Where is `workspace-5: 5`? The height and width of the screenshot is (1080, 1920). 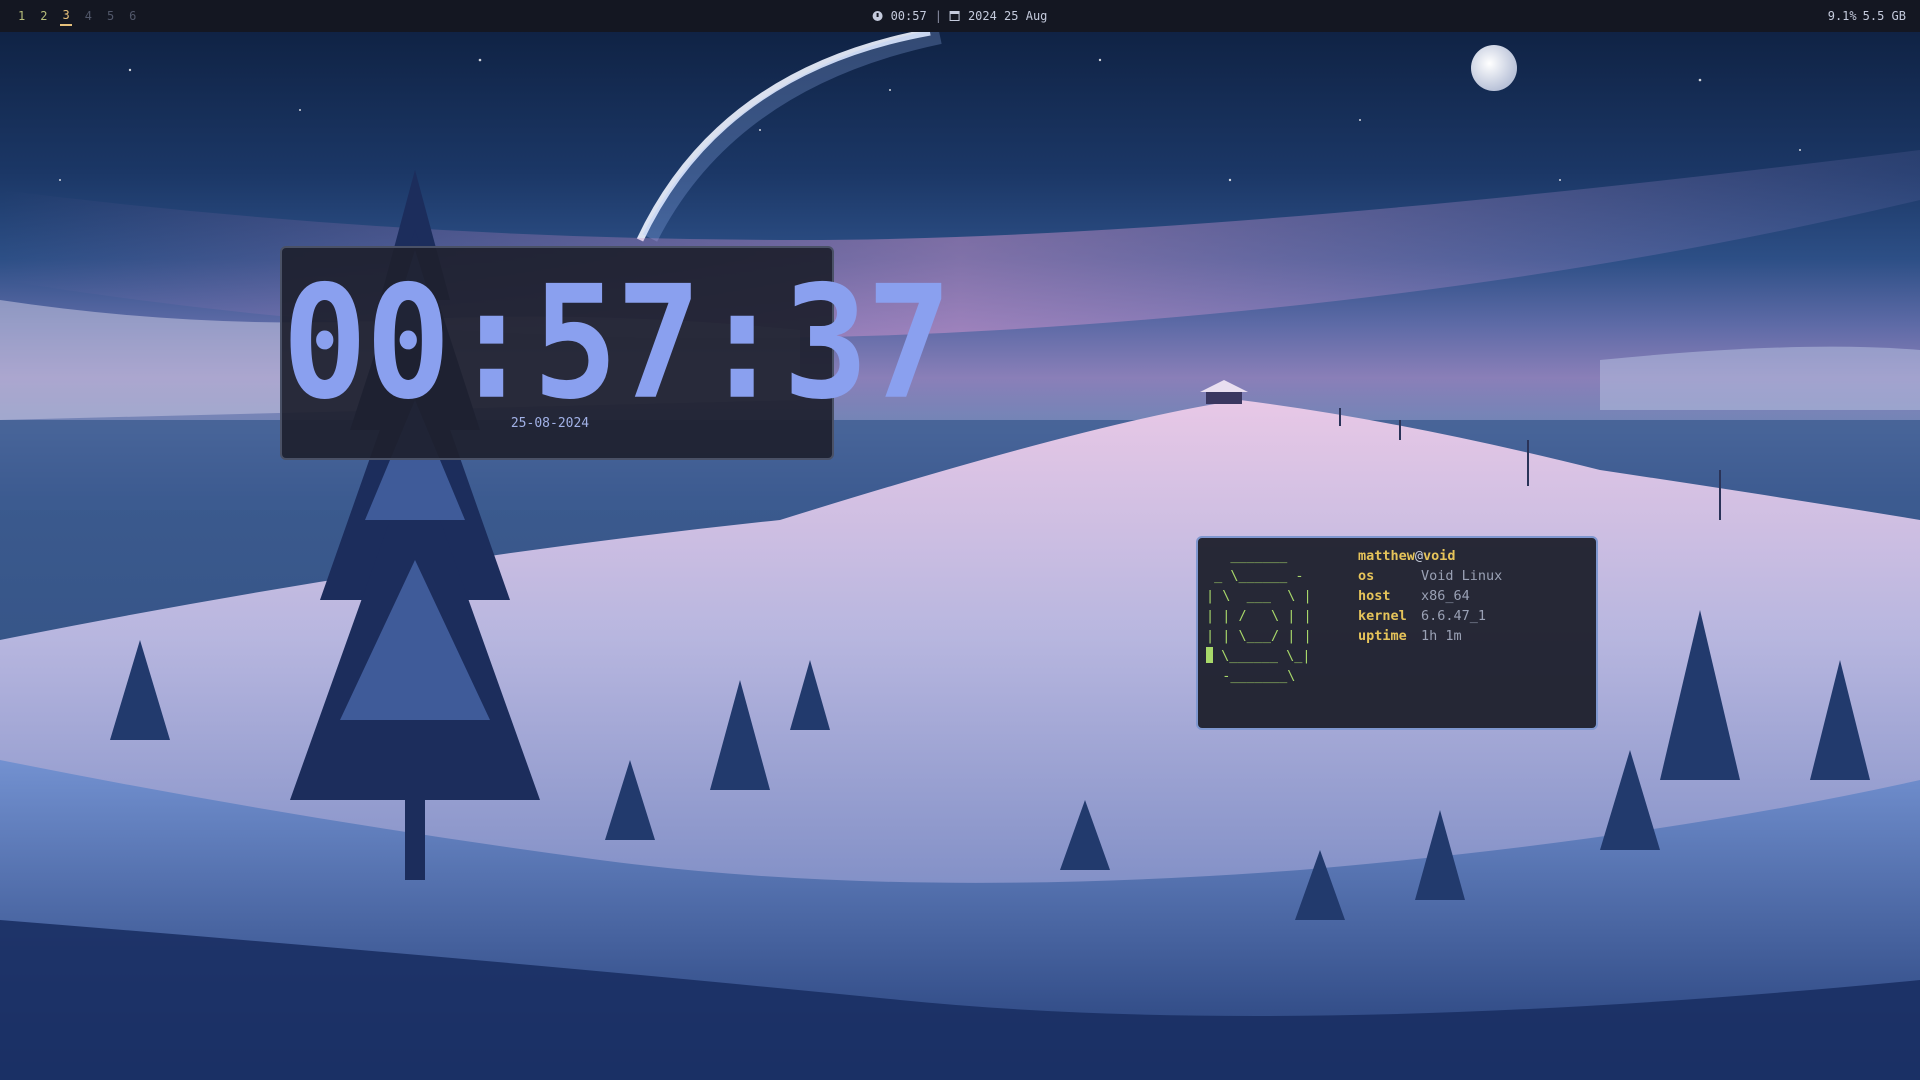 workspace-5: 5 is located at coordinates (110, 16).